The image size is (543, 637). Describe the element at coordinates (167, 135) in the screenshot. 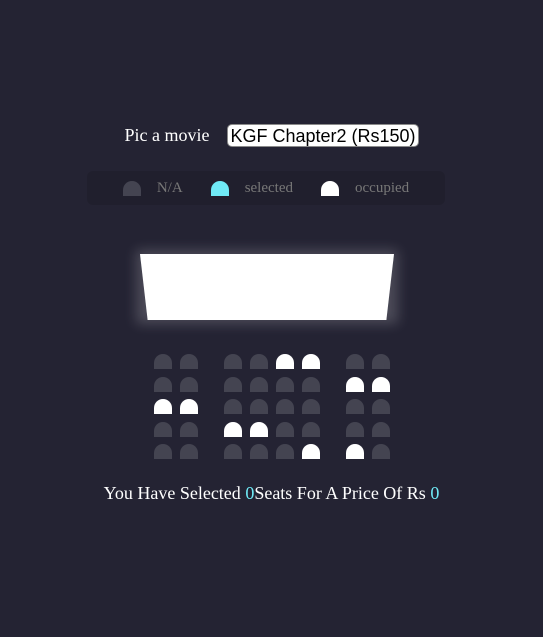

I see `movie-label: Pic a movie` at that location.